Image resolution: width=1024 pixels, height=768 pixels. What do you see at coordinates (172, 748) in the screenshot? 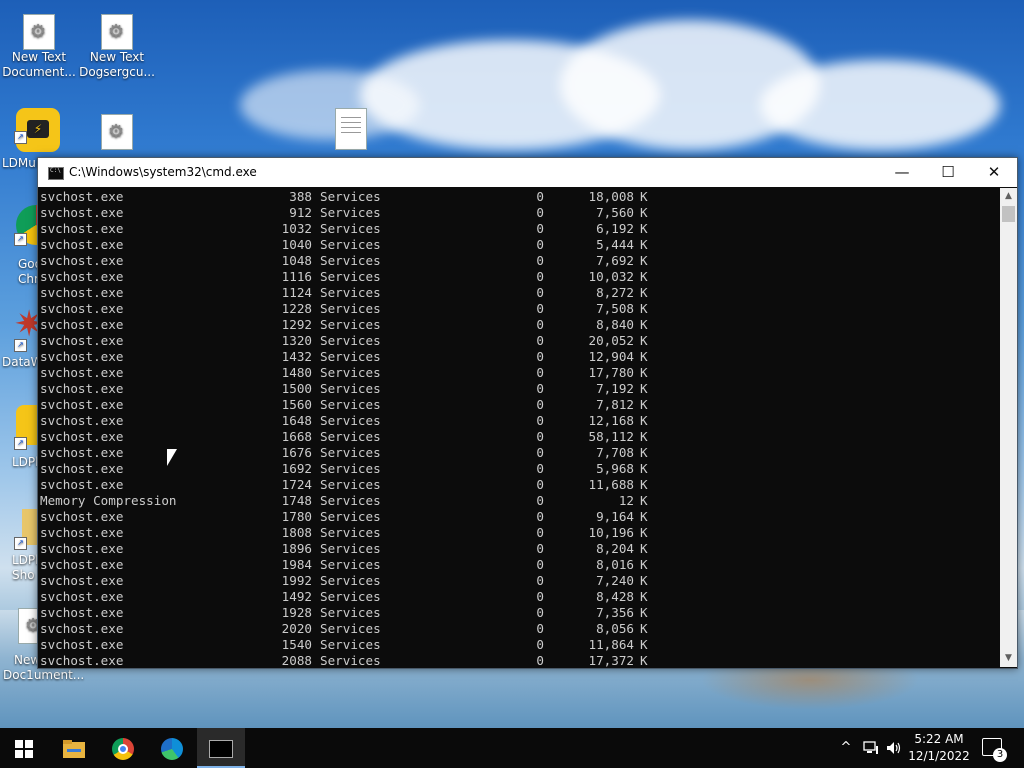
I see `taskbar-edge` at bounding box center [172, 748].